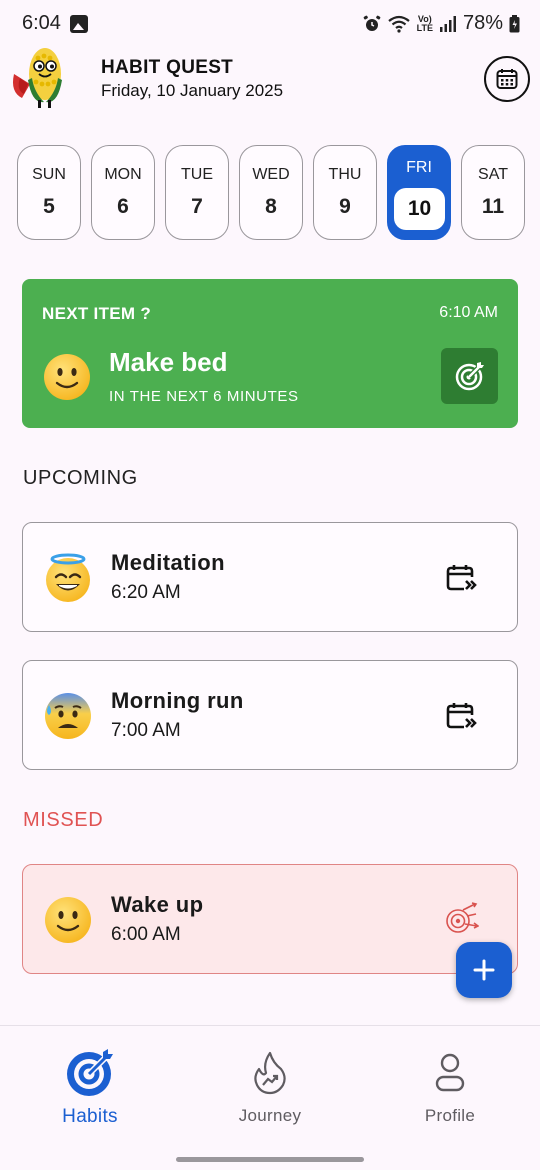 This screenshot has width=540, height=1170. Describe the element at coordinates (146, 730) in the screenshot. I see `habit-time: 7:00 AM` at that location.